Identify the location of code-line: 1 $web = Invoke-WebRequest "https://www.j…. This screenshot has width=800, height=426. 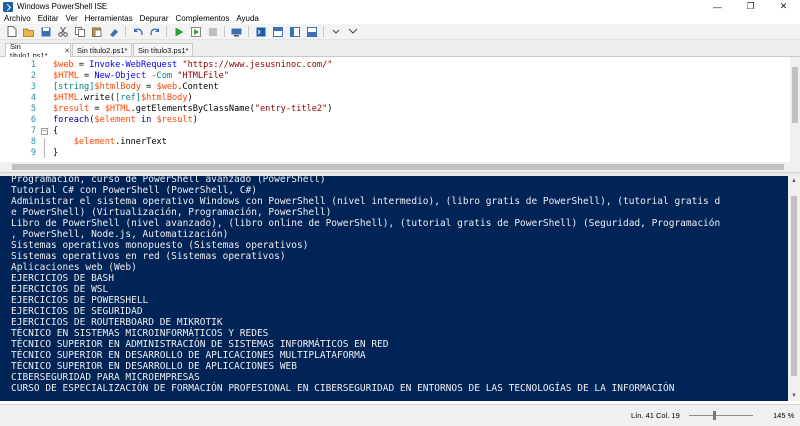
(394, 65).